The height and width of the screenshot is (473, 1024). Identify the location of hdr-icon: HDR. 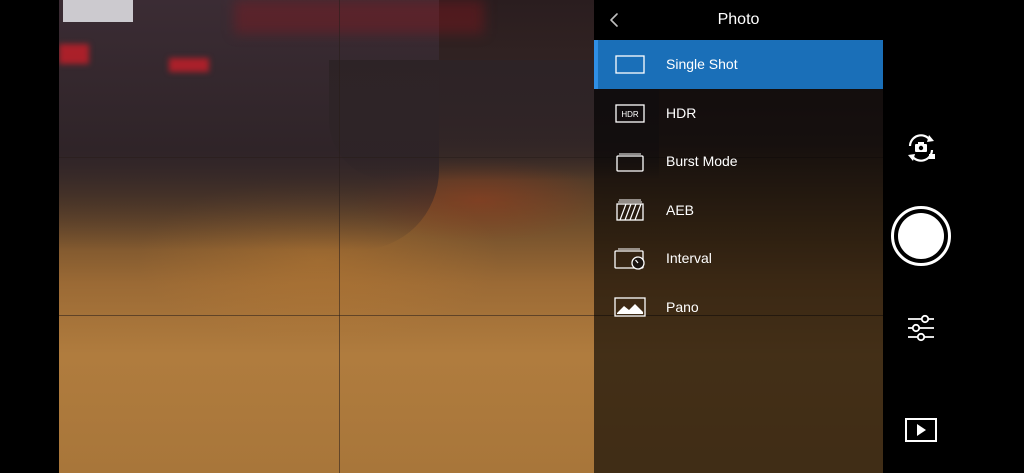
(630, 113).